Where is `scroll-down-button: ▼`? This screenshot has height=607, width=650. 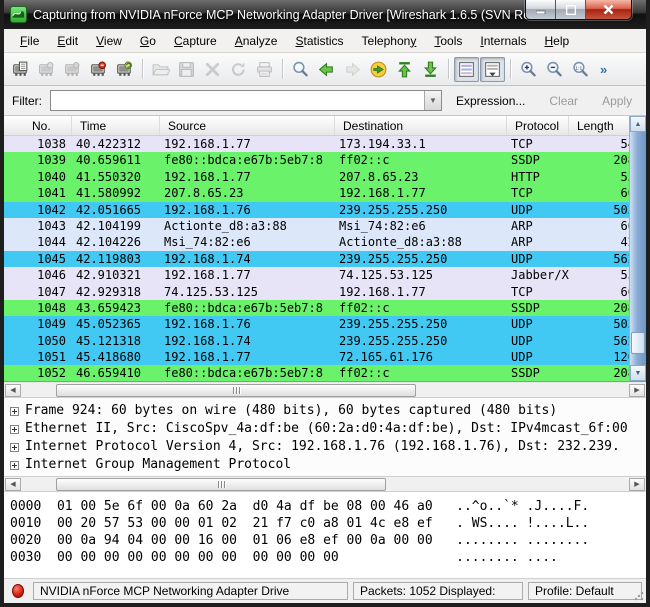 scroll-down-button: ▼ is located at coordinates (638, 373).